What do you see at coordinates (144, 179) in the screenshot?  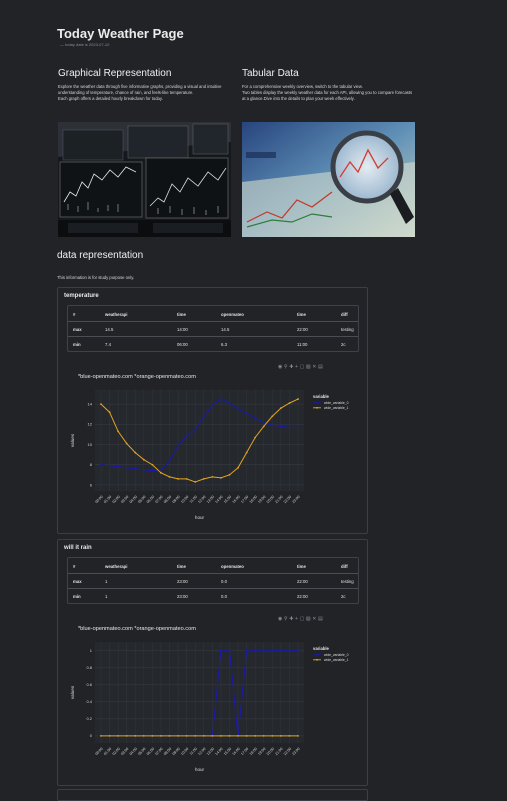 I see `stock-market-screen-image` at bounding box center [144, 179].